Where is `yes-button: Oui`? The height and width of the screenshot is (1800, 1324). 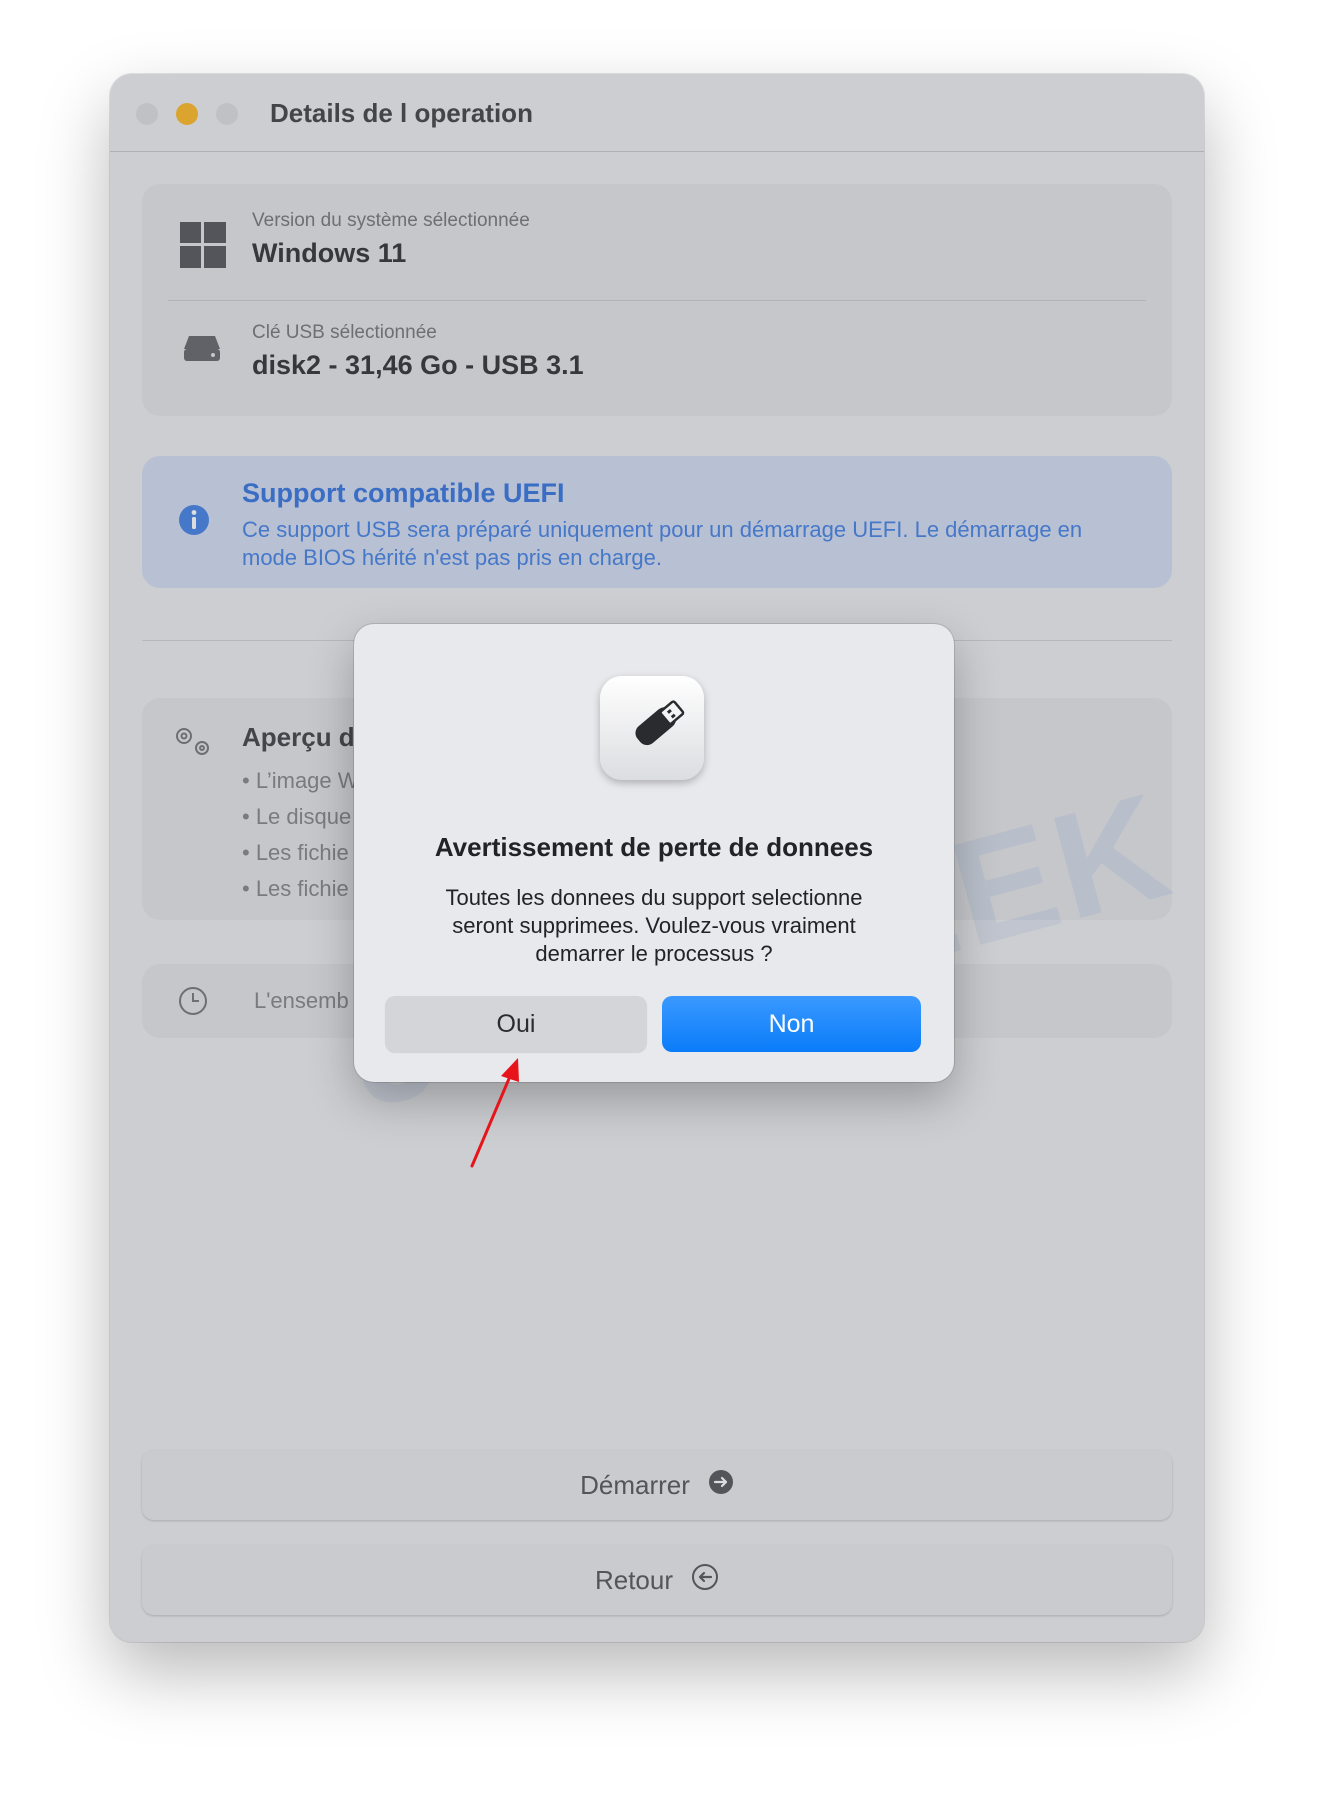
yes-button: Oui is located at coordinates (516, 1024).